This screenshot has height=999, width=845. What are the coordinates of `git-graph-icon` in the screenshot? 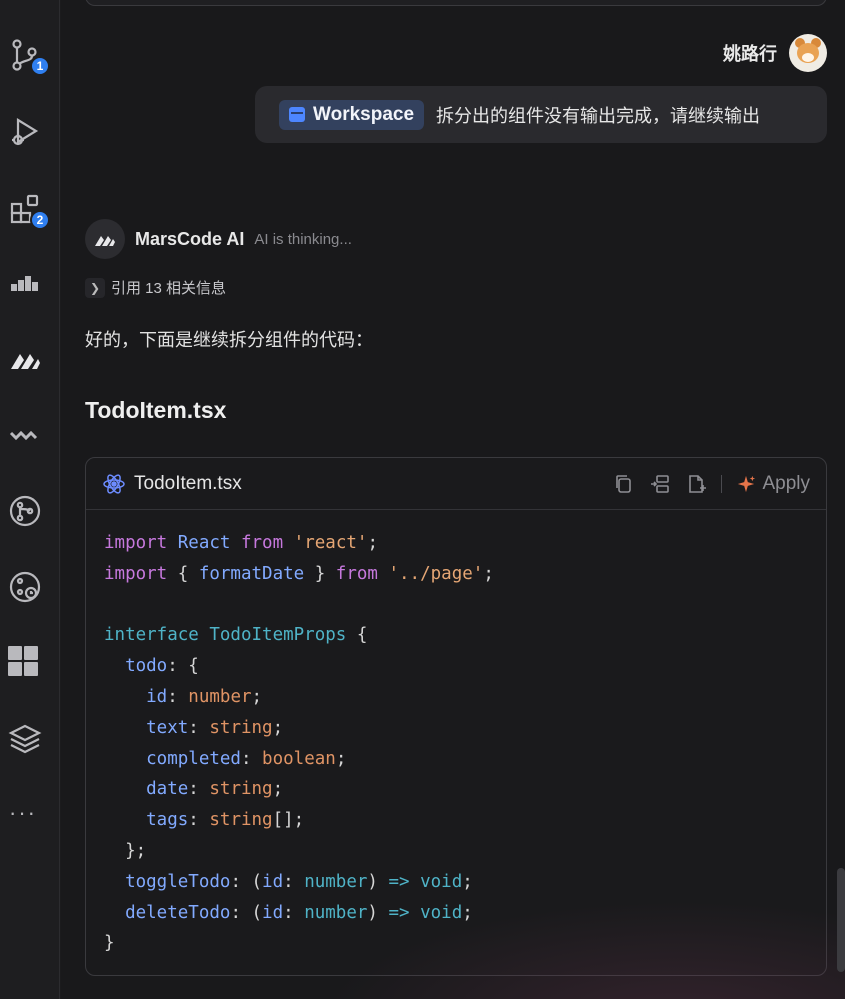 It's located at (25, 511).